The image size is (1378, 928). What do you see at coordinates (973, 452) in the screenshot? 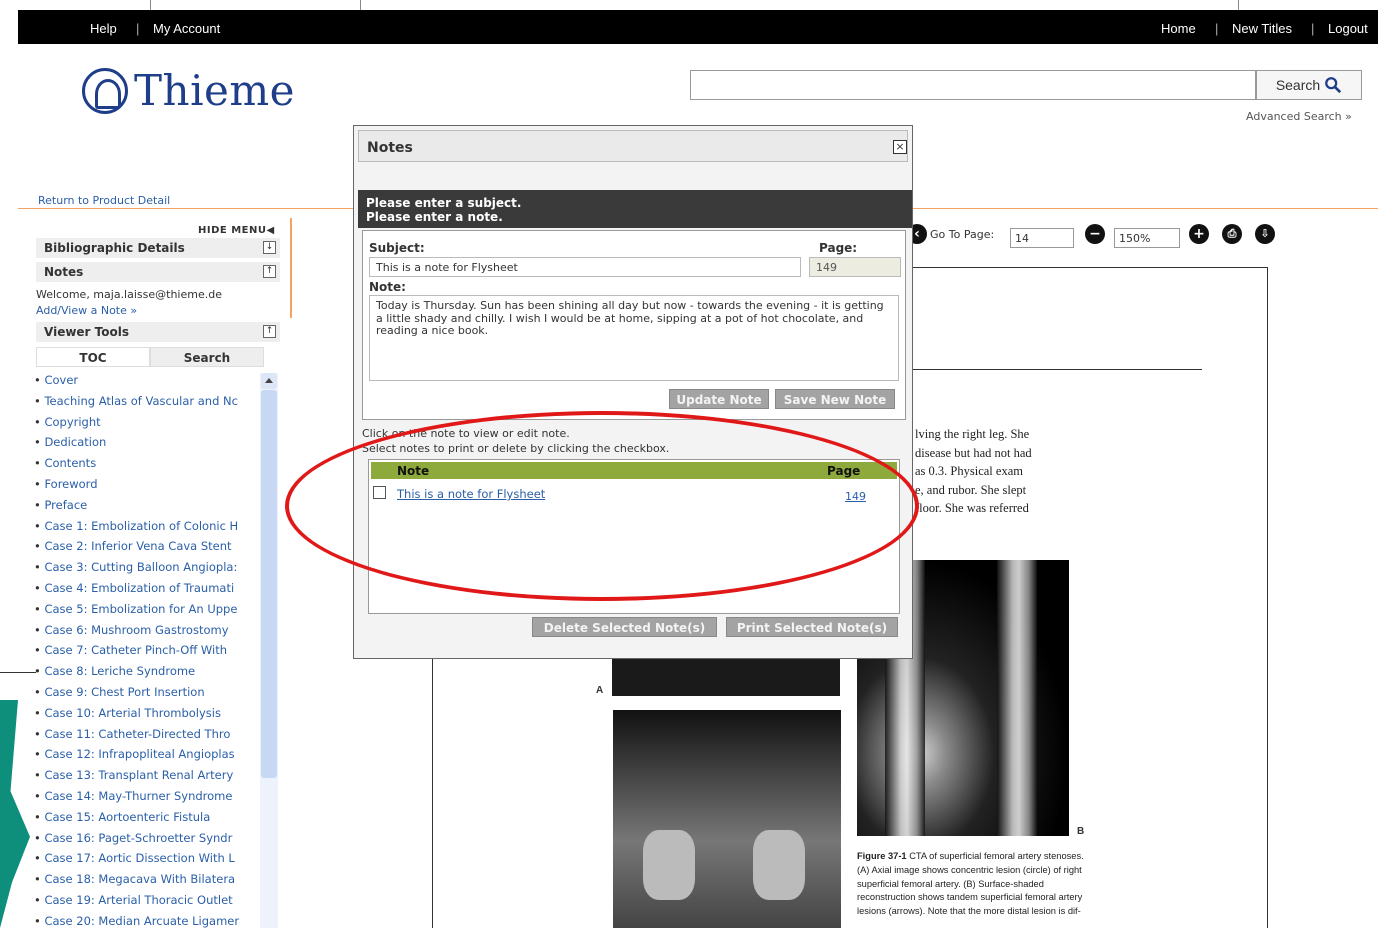
I see `document-text-line: disease but had not had` at bounding box center [973, 452].